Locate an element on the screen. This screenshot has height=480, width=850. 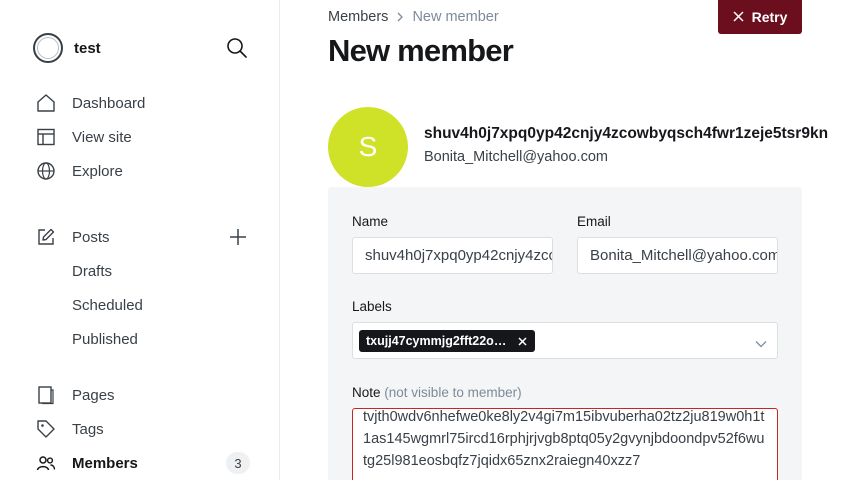
site-logo-icon is located at coordinates (48, 48).